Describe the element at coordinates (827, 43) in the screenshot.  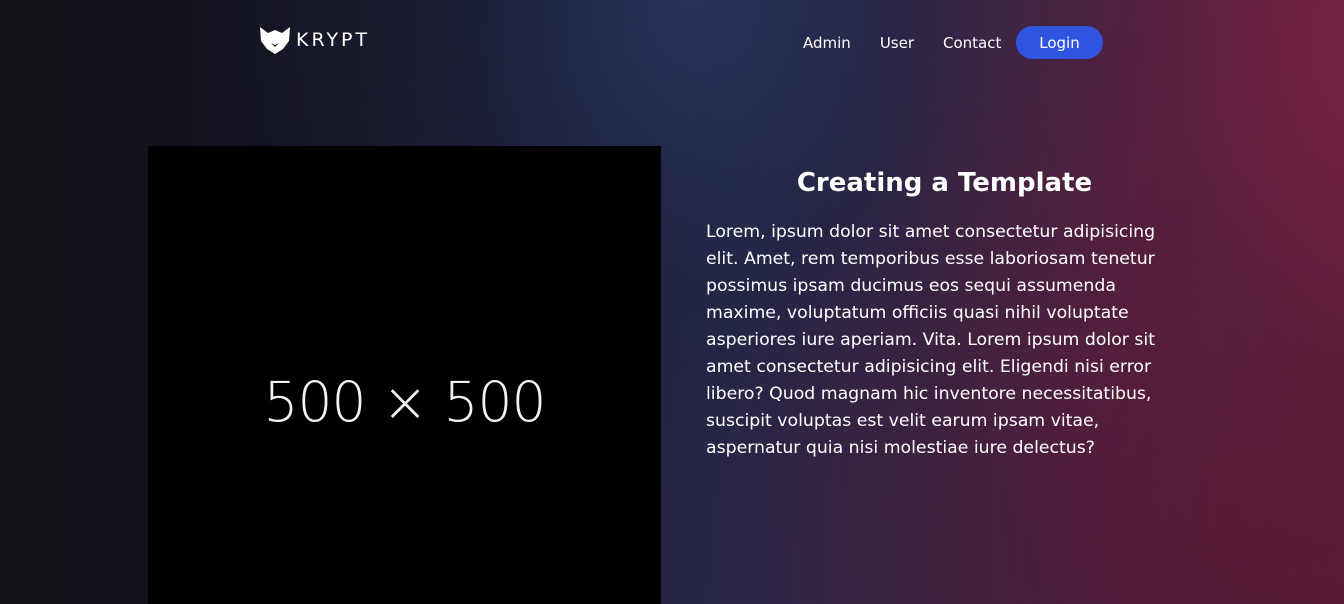
I see `nav-link-admin: Admin` at that location.